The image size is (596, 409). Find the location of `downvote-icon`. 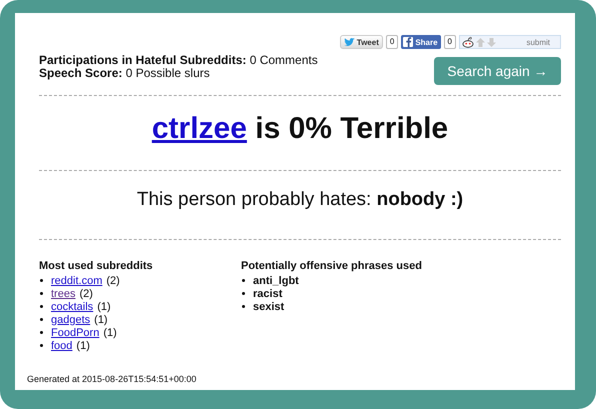

downvote-icon is located at coordinates (491, 42).